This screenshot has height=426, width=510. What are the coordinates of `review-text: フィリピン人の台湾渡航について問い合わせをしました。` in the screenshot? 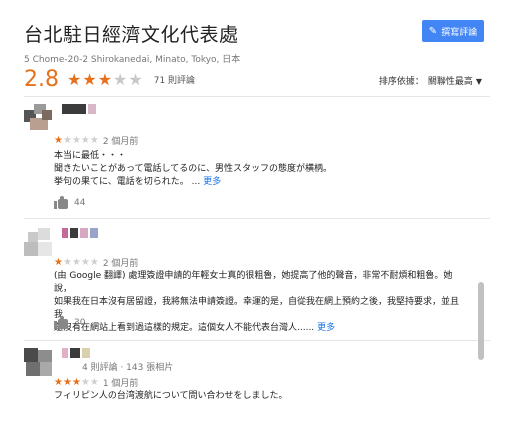 It's located at (259, 396).